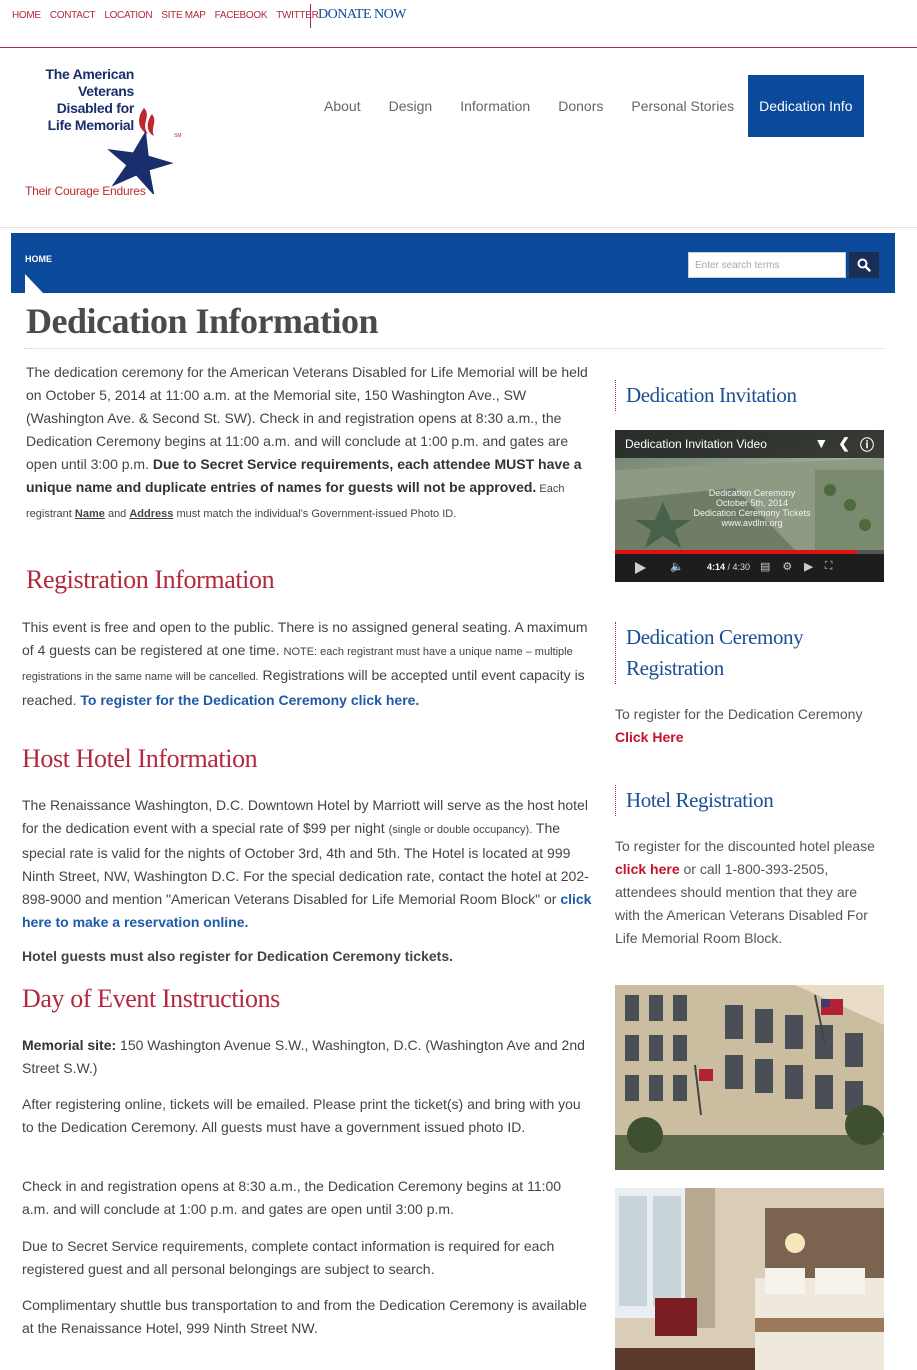  Describe the element at coordinates (454, 348) in the screenshot. I see `title-divider` at that location.